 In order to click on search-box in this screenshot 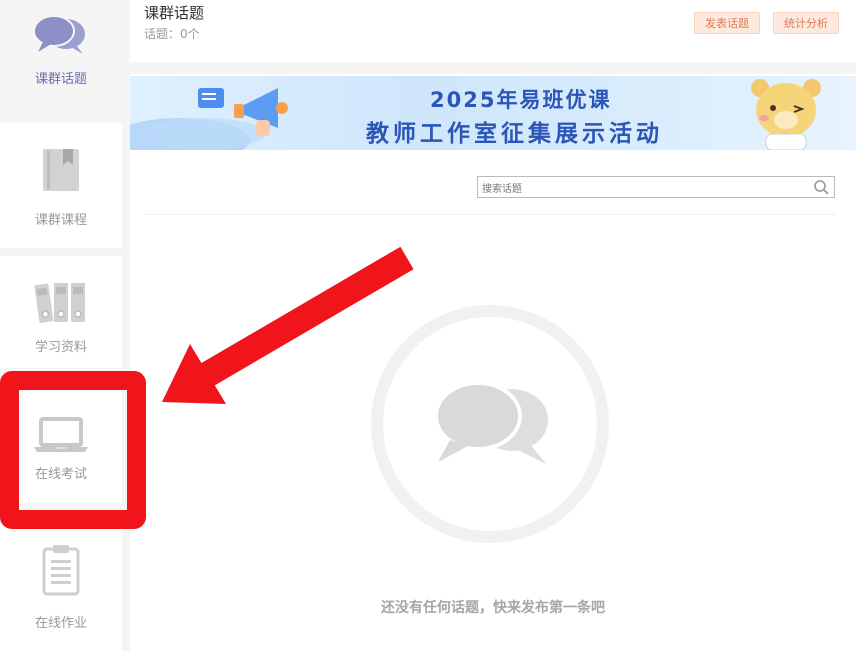, I will do `click(656, 188)`.